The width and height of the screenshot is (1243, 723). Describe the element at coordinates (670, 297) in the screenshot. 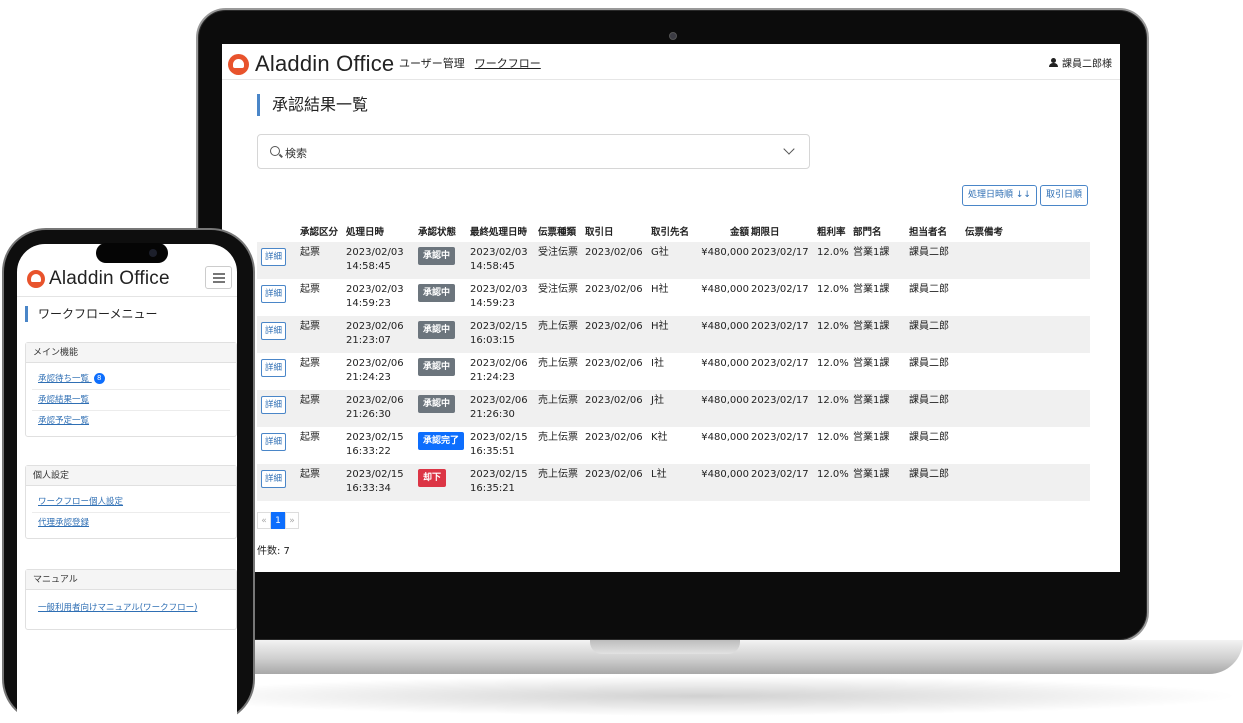

I see `cell-client: H社` at that location.